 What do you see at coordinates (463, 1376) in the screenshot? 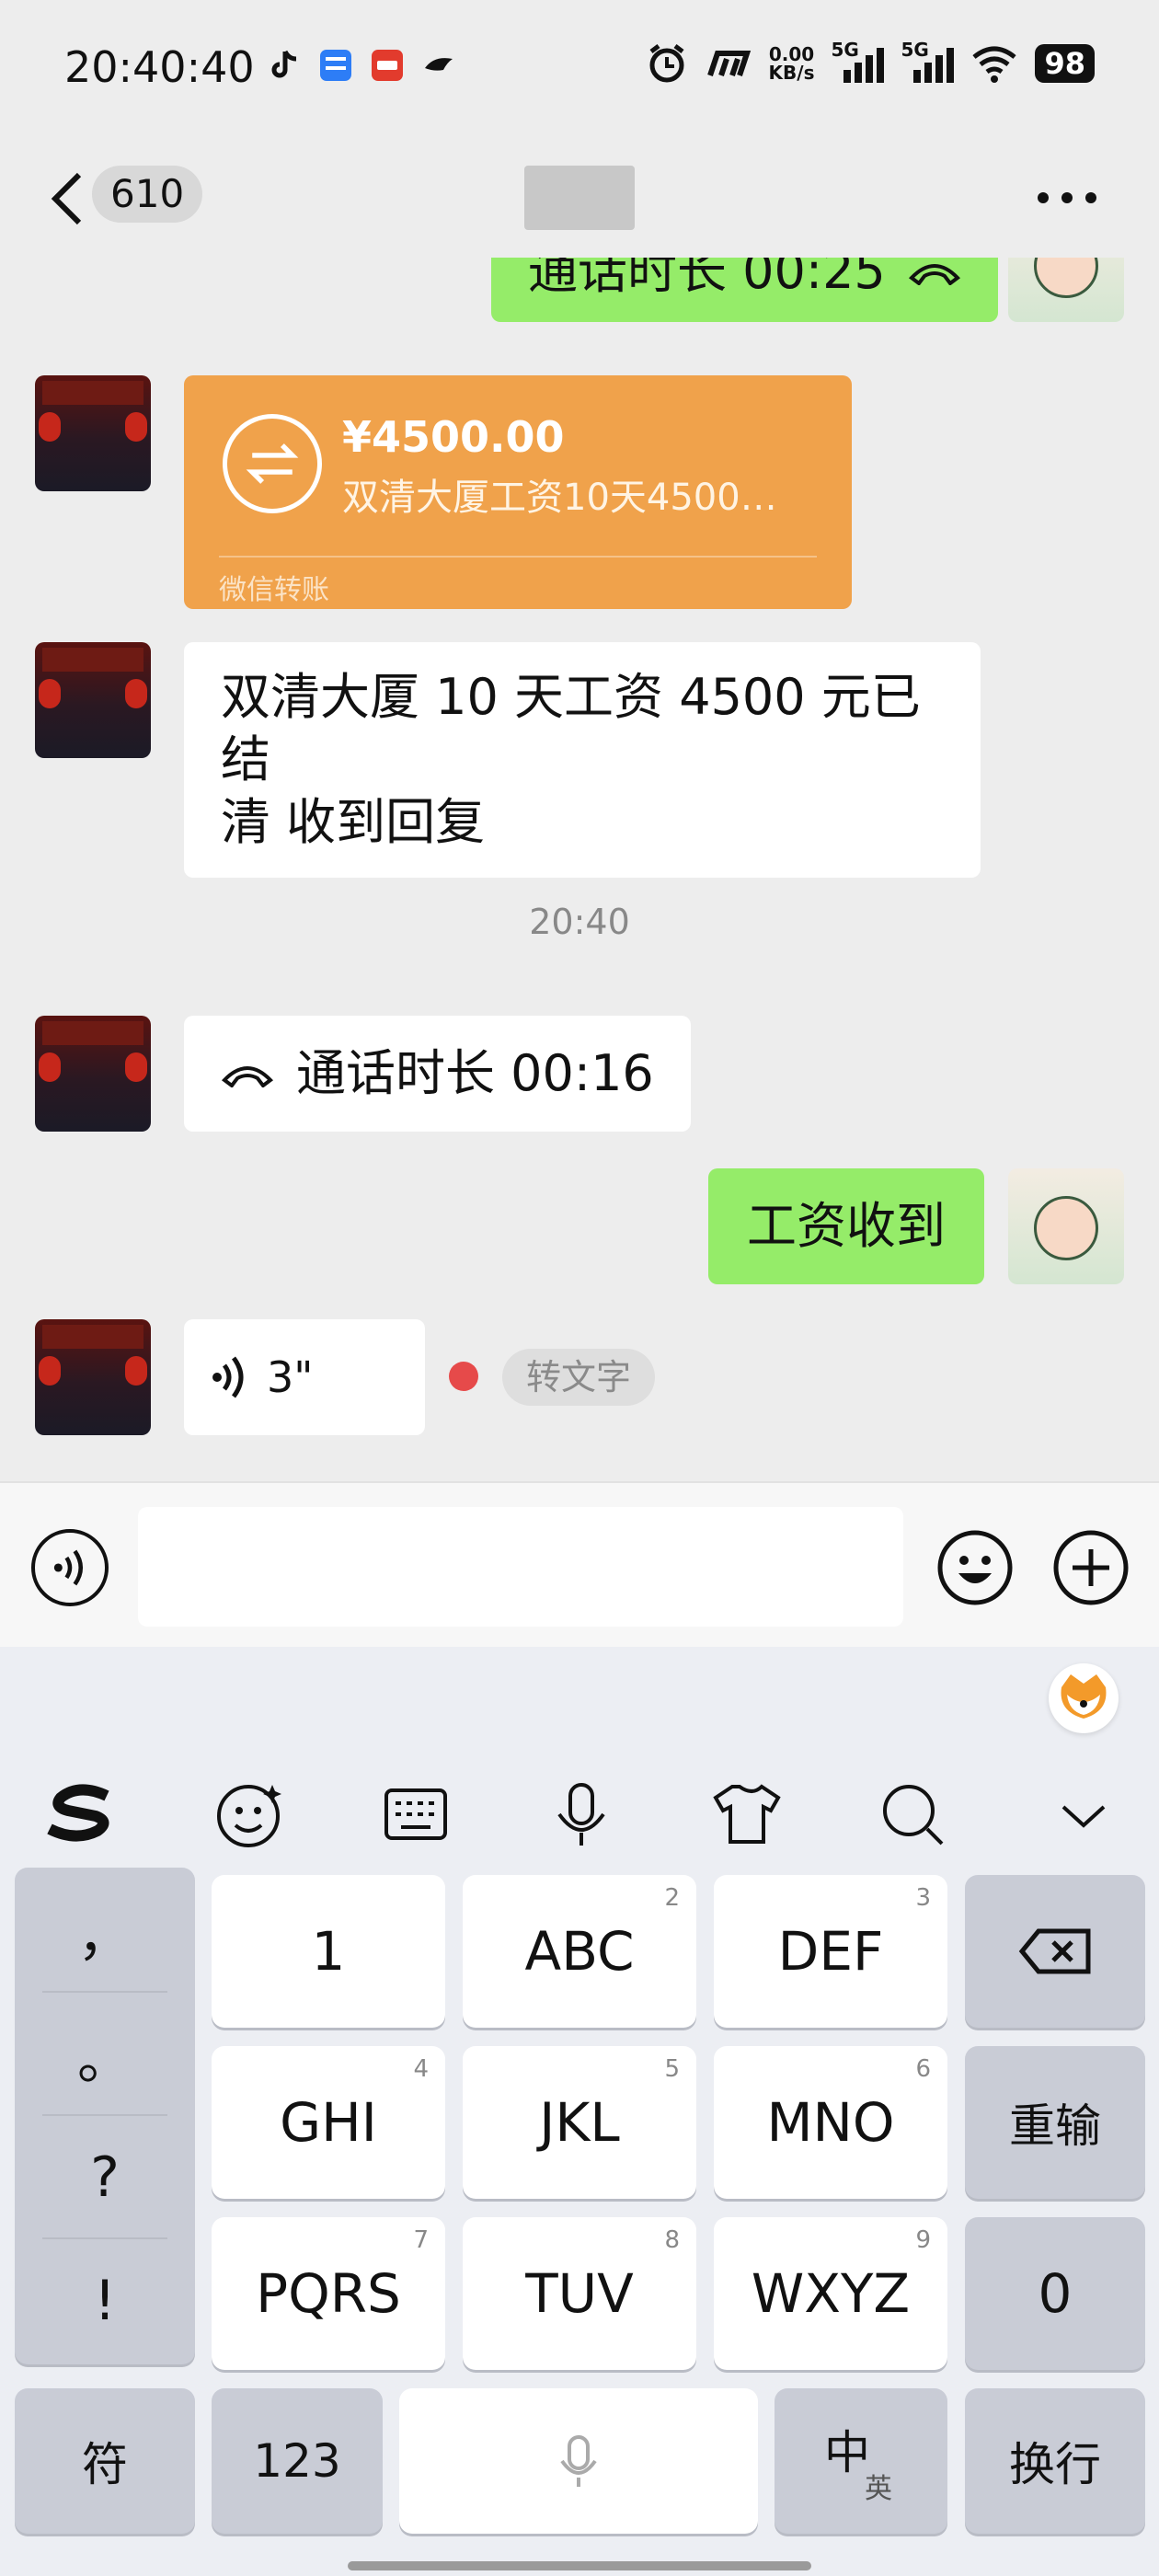
I see `voice-unread-dot` at bounding box center [463, 1376].